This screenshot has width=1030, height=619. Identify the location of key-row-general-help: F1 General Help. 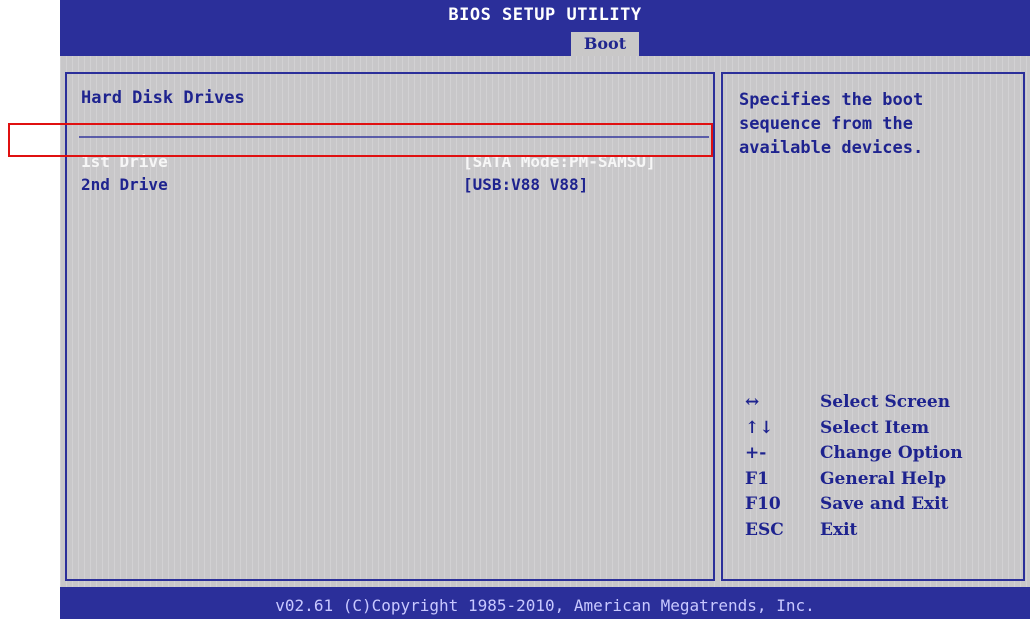
(877, 482).